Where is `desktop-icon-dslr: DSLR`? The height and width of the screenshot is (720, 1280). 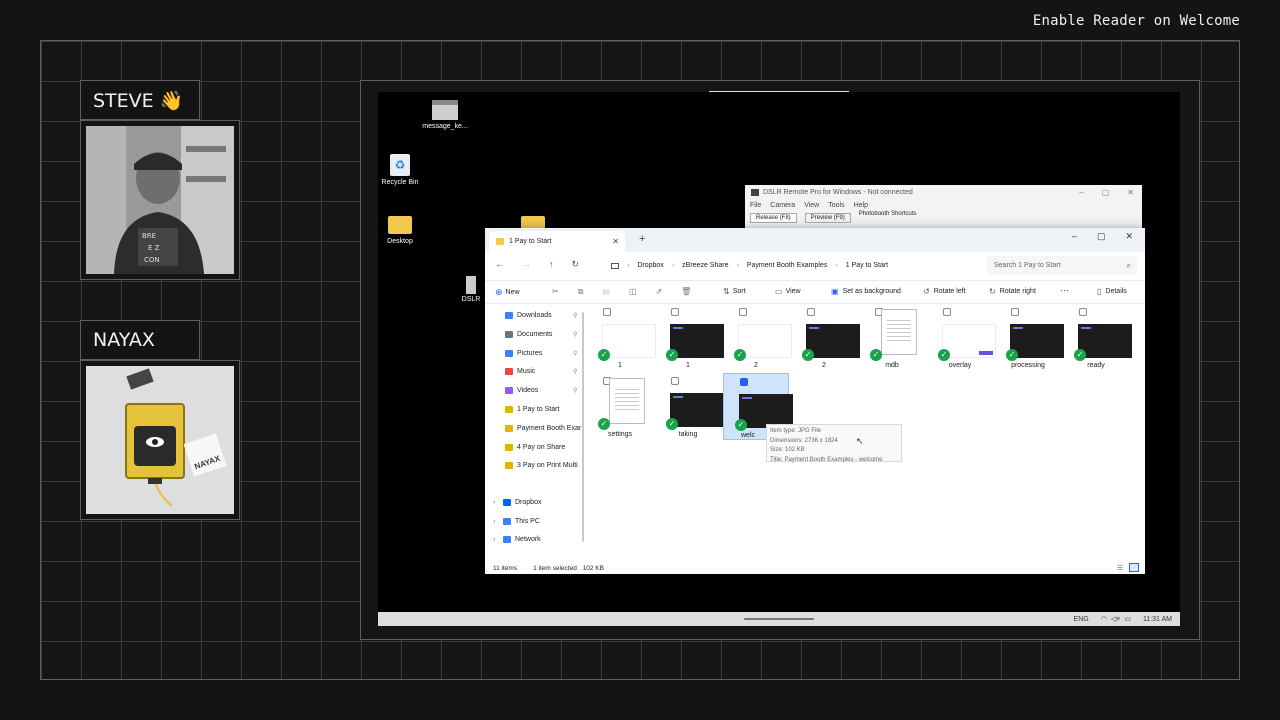 desktop-icon-dslr: DSLR is located at coordinates (471, 289).